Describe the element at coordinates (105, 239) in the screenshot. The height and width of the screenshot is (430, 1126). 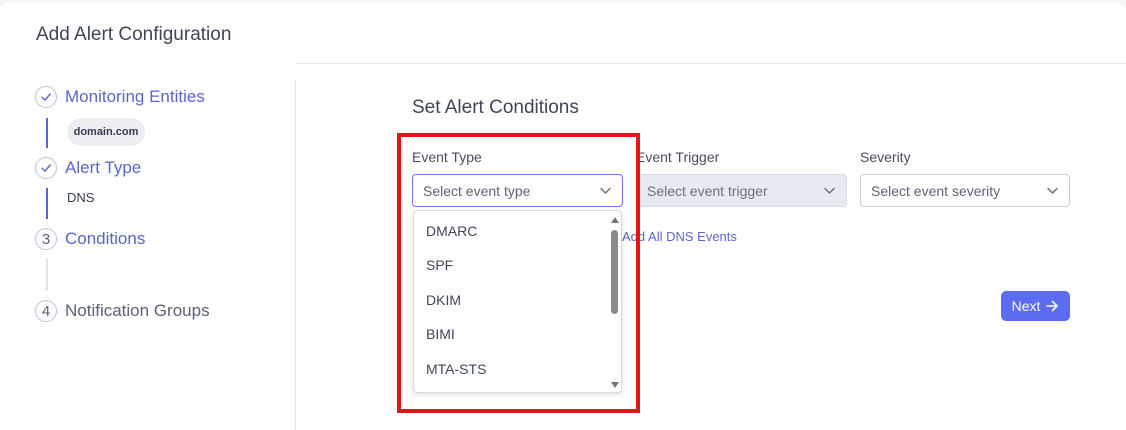
I see `step-conditions: Conditions` at that location.